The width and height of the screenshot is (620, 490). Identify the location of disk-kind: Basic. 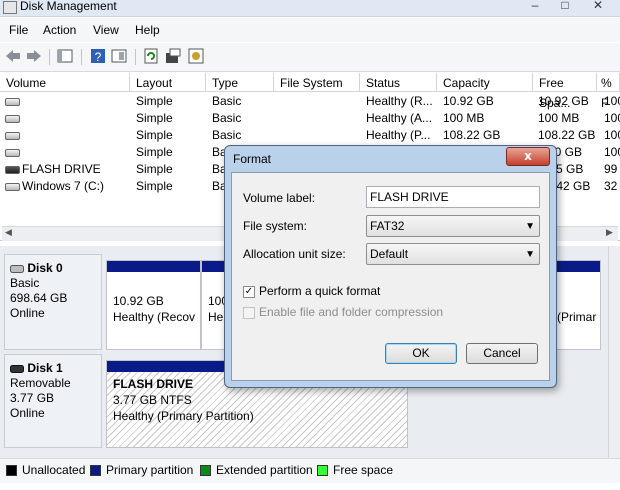
(25, 283).